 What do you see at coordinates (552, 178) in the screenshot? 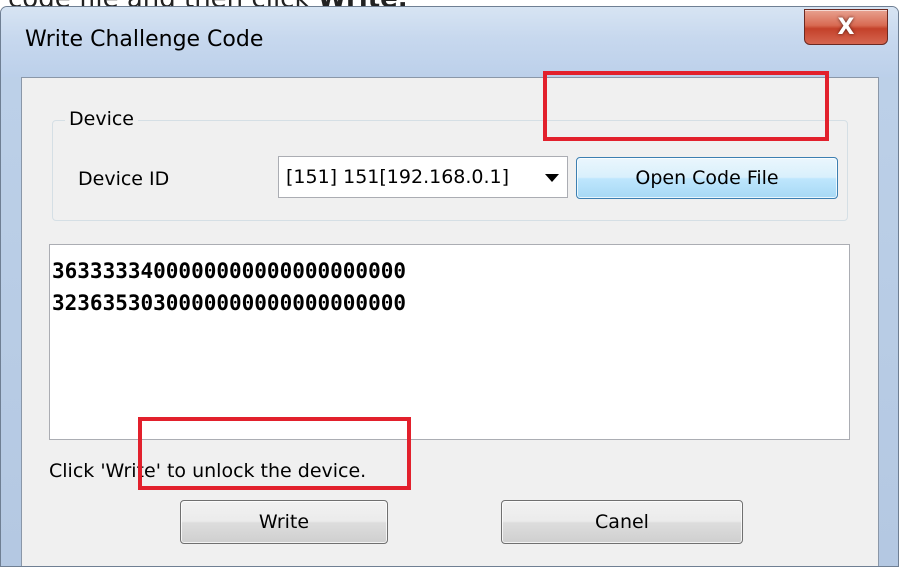
I see `dropdown-arrow-icon` at bounding box center [552, 178].